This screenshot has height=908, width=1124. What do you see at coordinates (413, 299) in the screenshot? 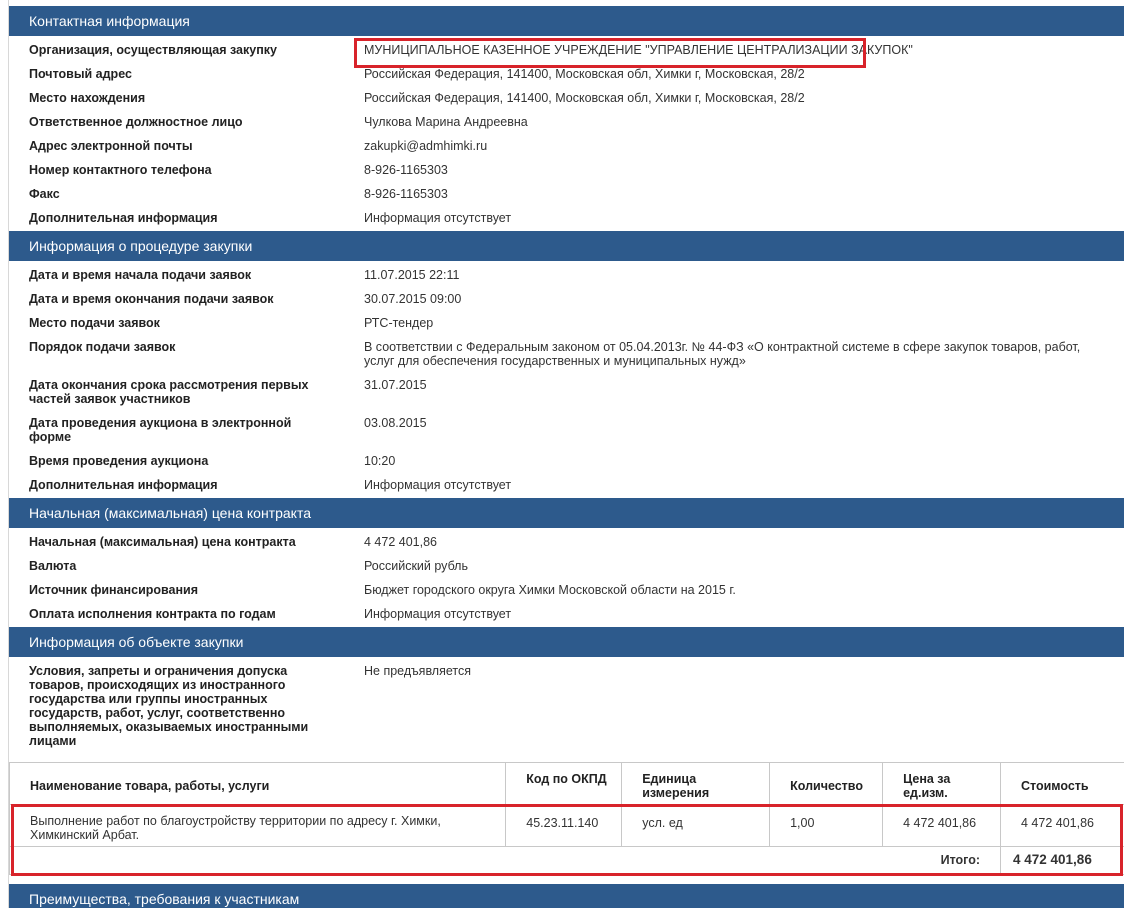
I see `row-value: 30.07.2015 09:00` at bounding box center [413, 299].